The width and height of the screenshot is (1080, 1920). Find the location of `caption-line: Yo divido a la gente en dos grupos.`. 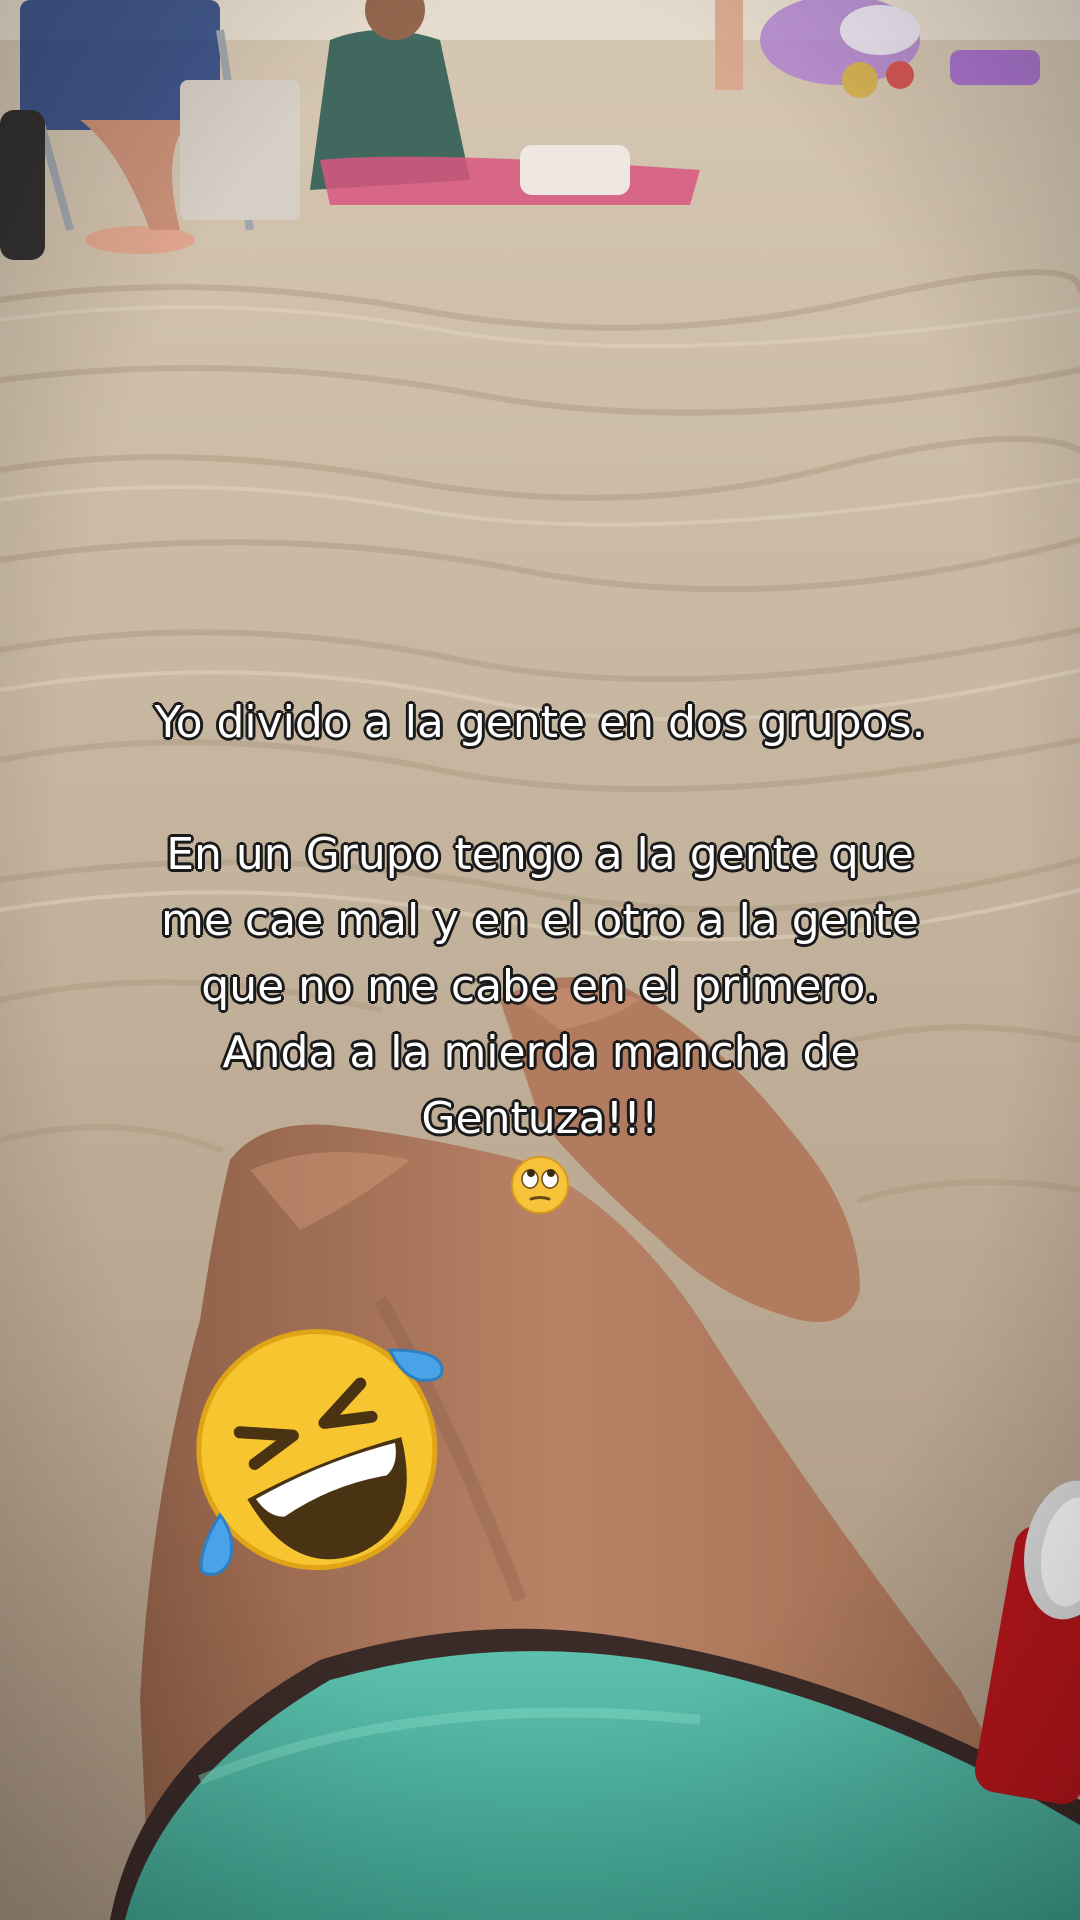

caption-line: Yo divido a la gente en dos grupos. is located at coordinates (540, 722).